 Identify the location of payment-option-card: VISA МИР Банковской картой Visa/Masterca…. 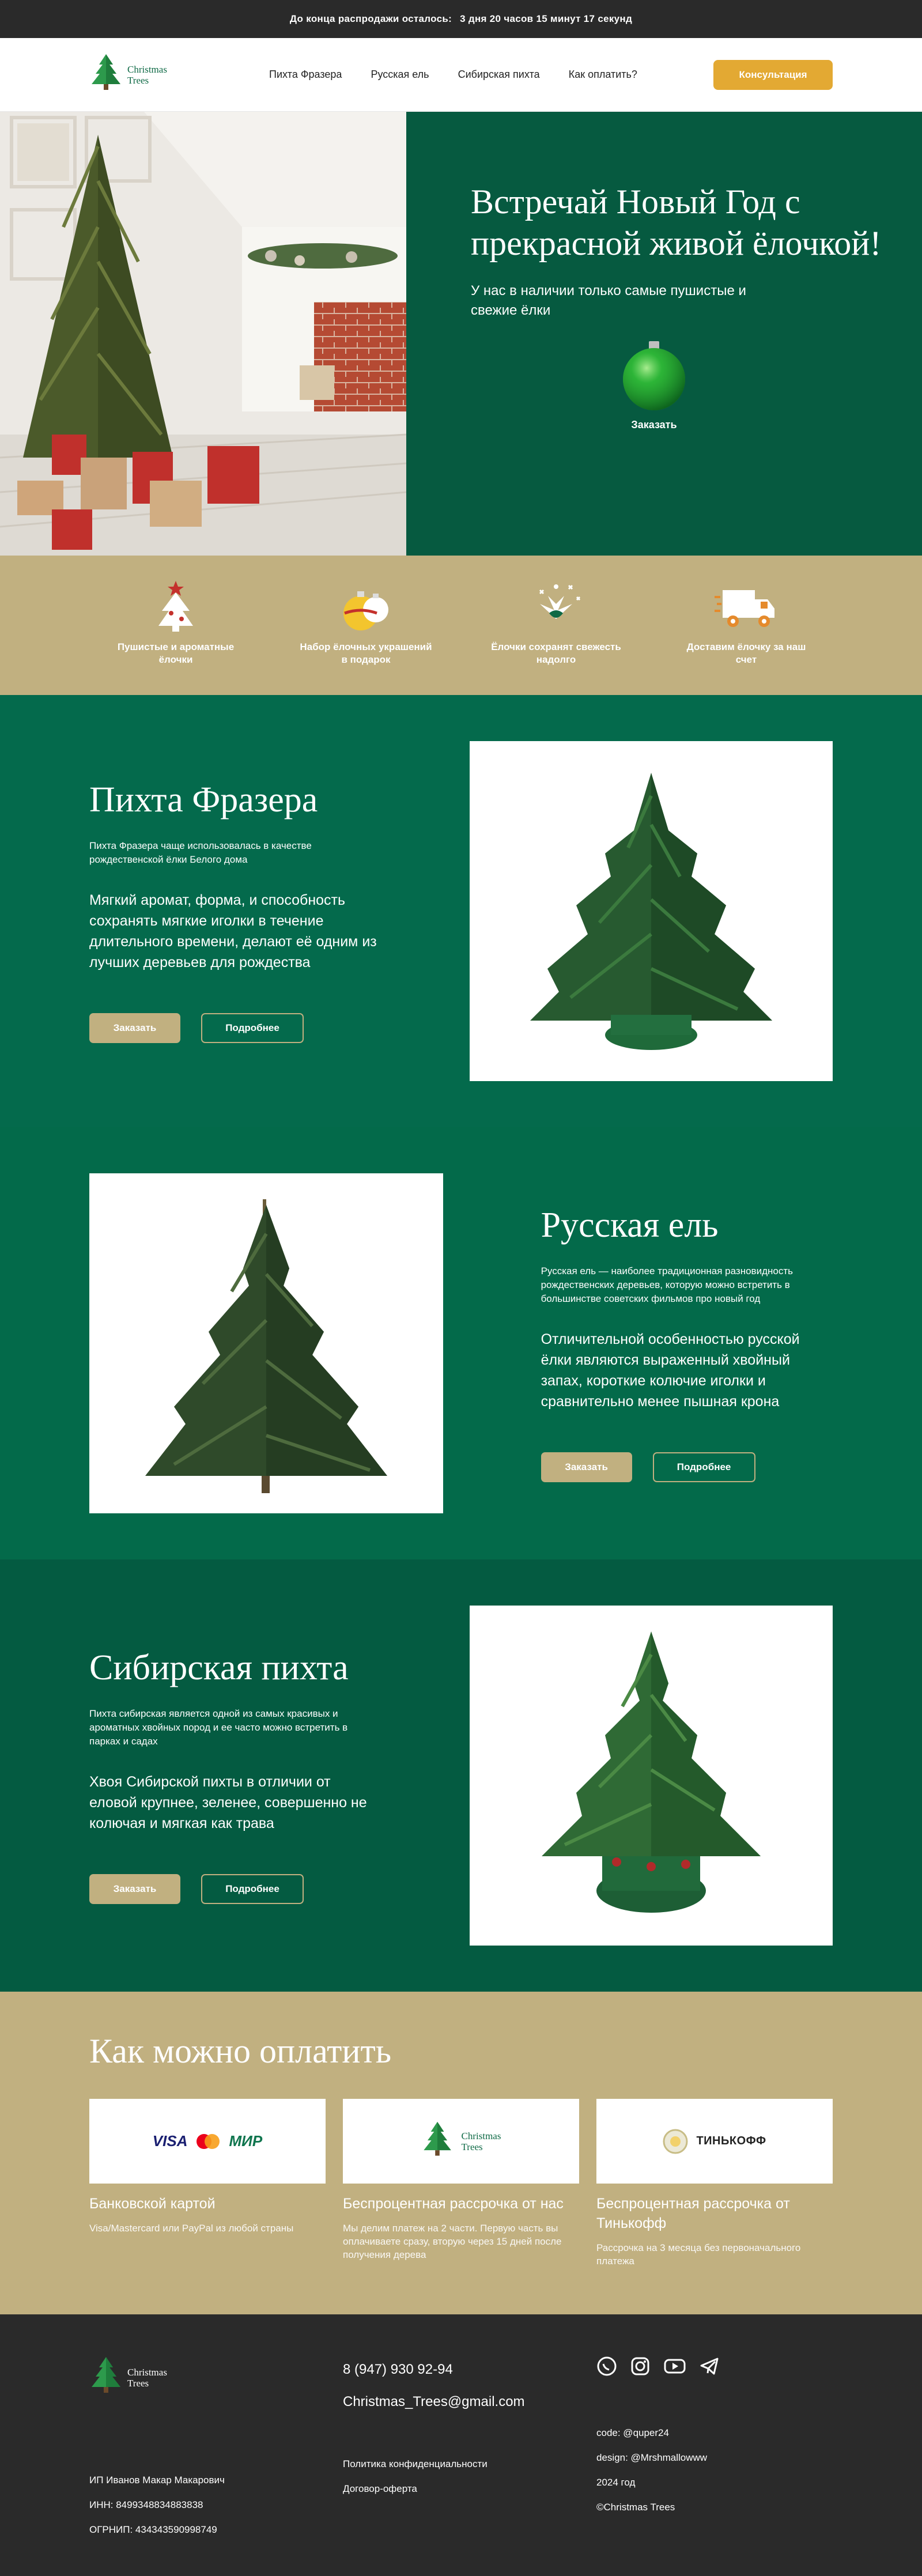
(208, 2183).